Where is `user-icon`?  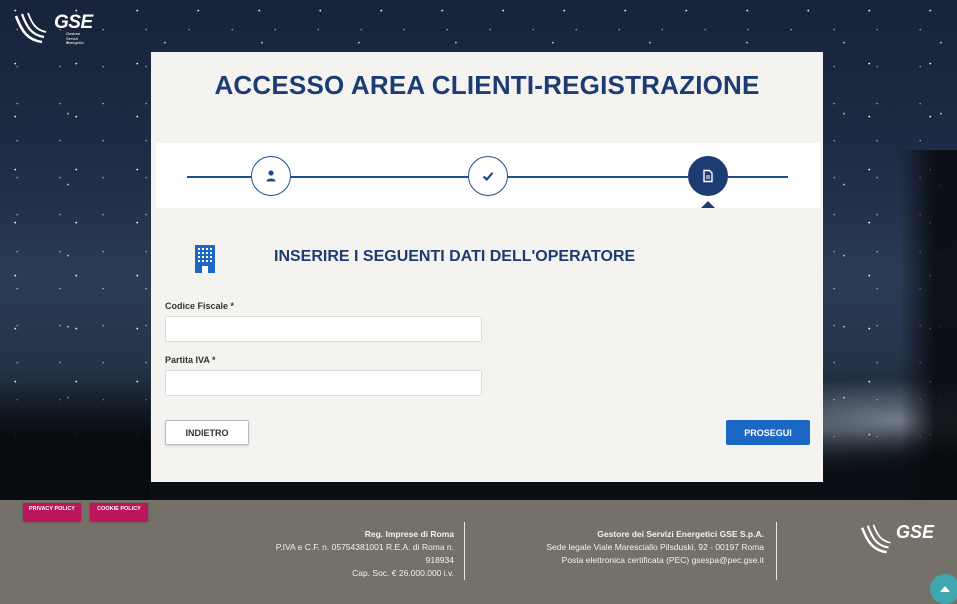 user-icon is located at coordinates (271, 176).